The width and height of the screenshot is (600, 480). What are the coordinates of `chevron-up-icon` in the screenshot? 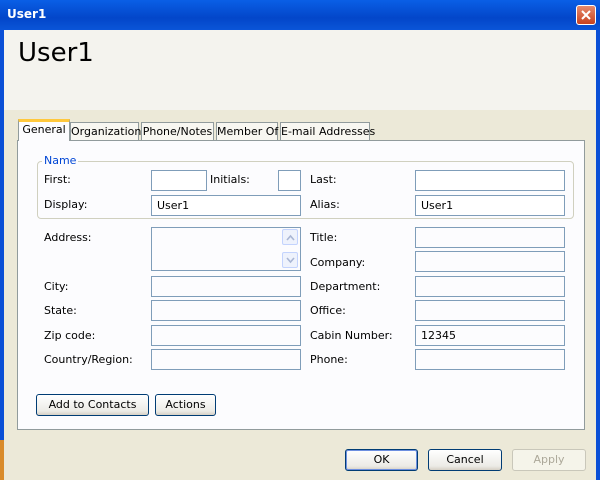 It's located at (290, 237).